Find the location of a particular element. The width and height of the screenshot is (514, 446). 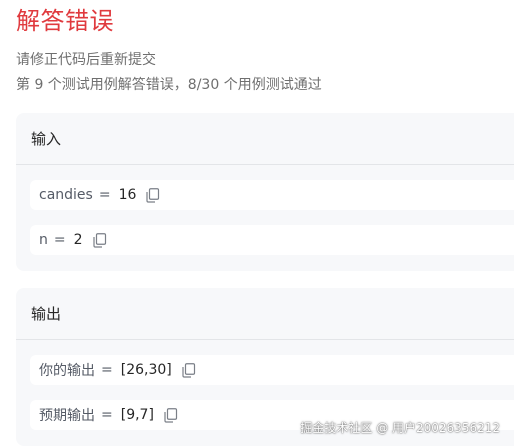

param-value: 2 is located at coordinates (78, 240).